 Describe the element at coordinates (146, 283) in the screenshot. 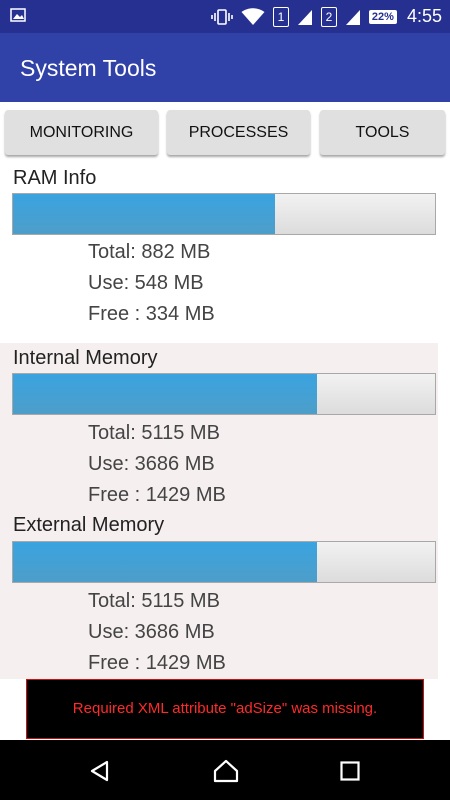

I see `ram-use: Use: 548 MB` at that location.